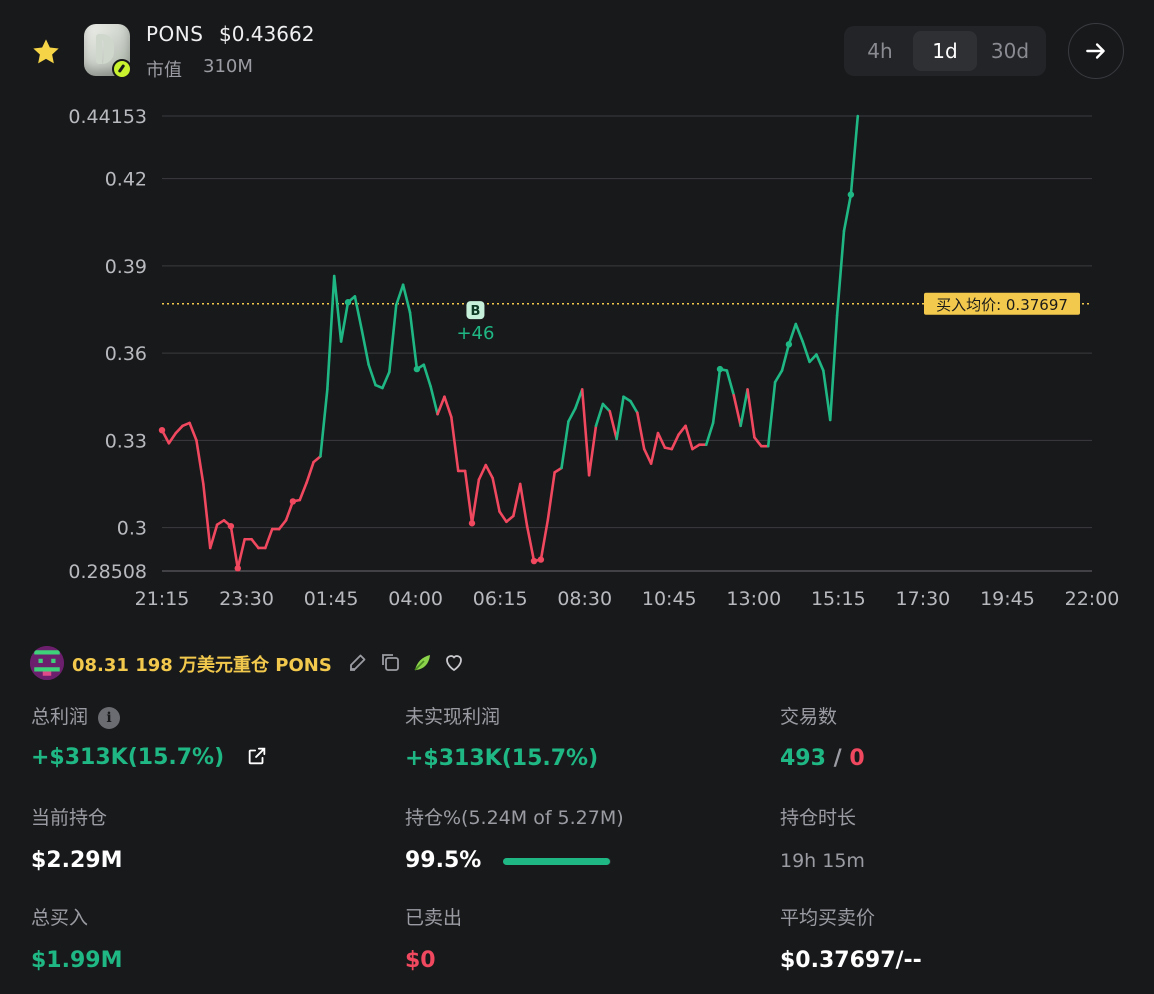  What do you see at coordinates (126, 180) in the screenshot?
I see `y-tick-label: 0.42` at bounding box center [126, 180].